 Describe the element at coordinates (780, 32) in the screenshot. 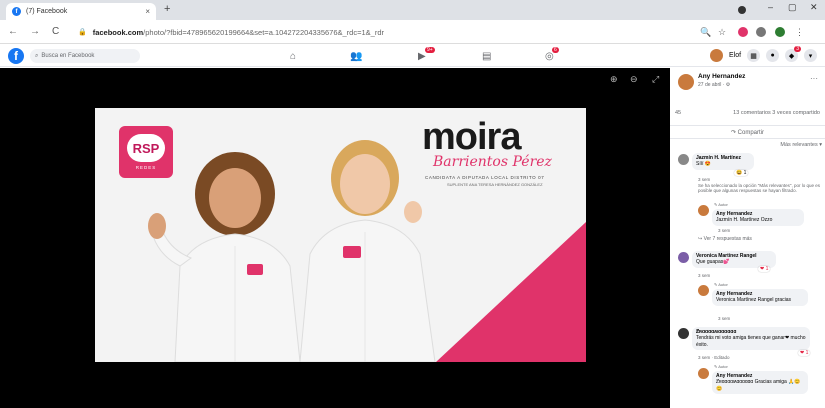

I see `profile-avatar-icon` at that location.